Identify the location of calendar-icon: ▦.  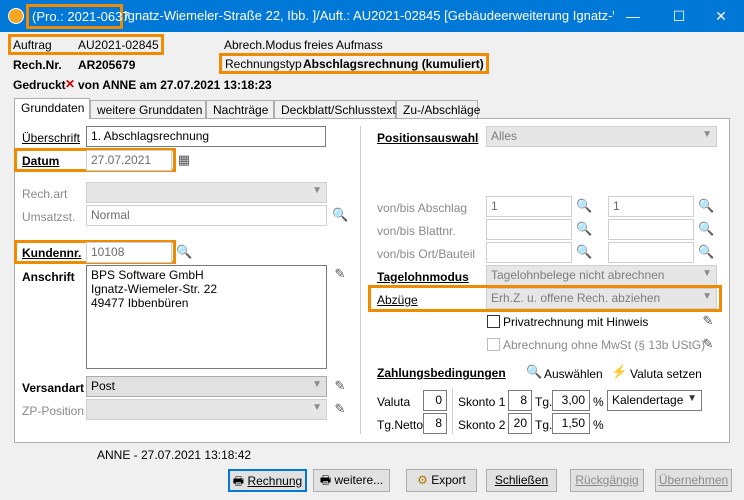
(184, 160).